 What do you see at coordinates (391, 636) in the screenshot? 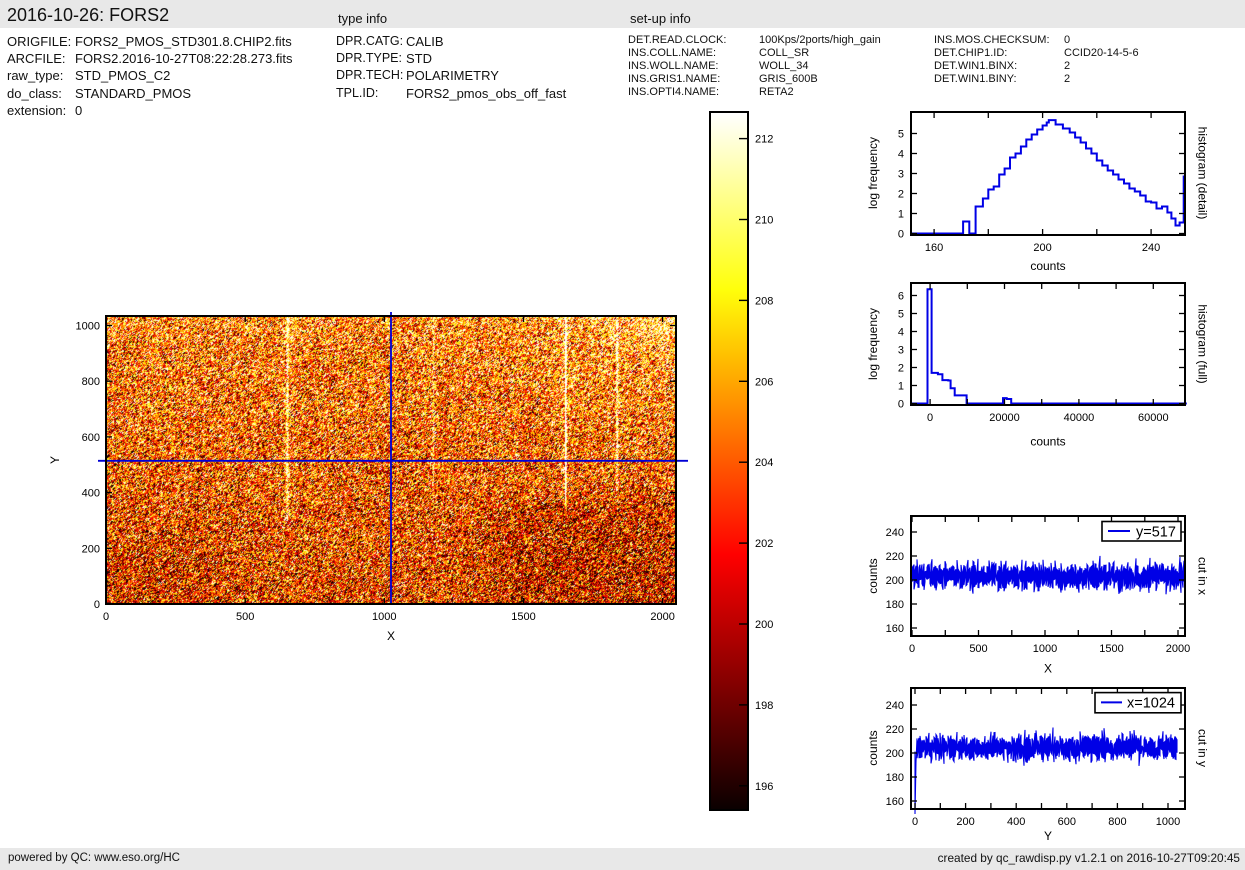
I see `svg-text: X` at bounding box center [391, 636].